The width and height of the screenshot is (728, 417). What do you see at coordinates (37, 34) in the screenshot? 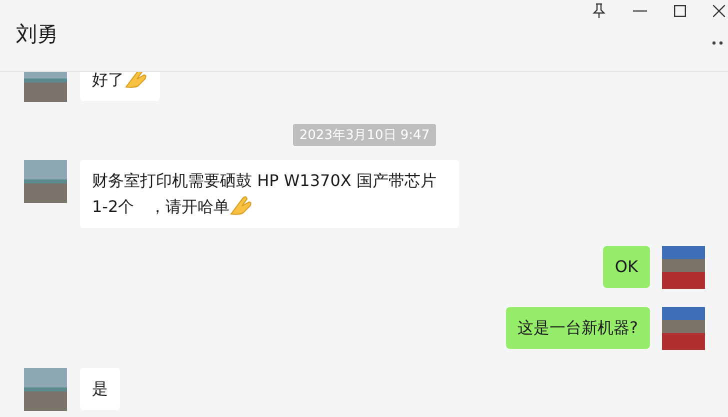
I see `chat-title: 刘勇` at bounding box center [37, 34].